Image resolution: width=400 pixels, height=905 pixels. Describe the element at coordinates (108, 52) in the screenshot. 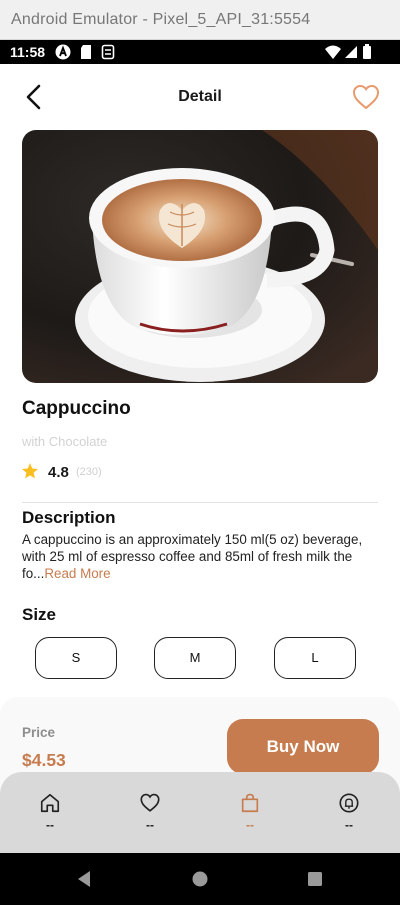

I see `data-saver-icon` at that location.